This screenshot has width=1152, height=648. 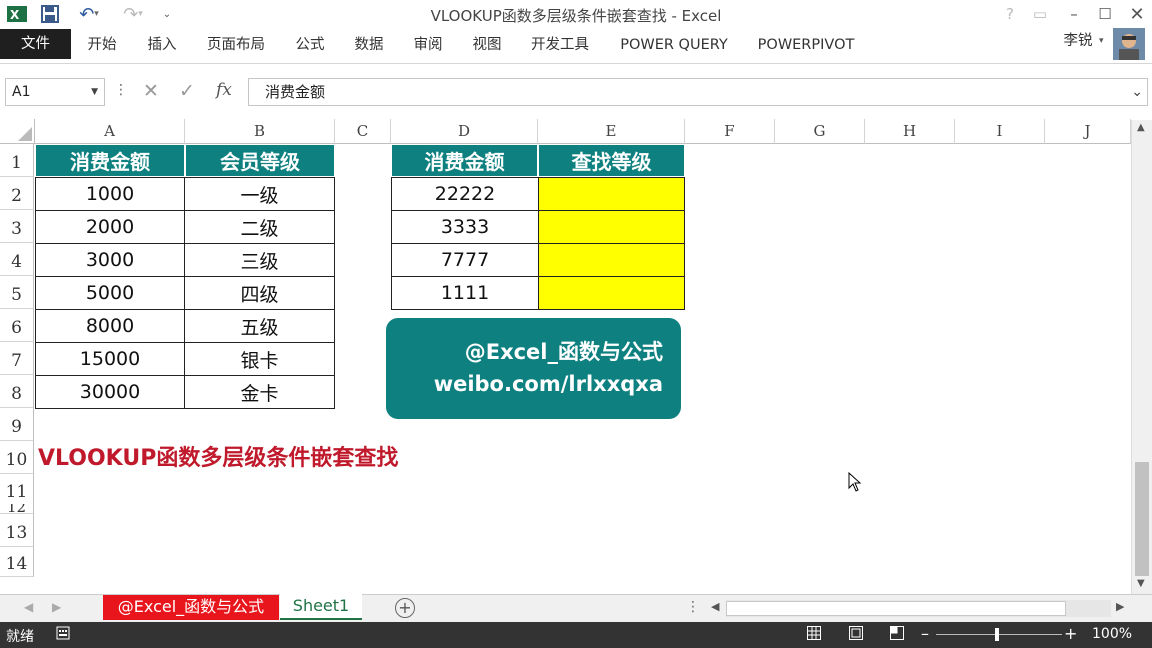 I want to click on tab-power-query: POWER QUERY, so click(x=674, y=45).